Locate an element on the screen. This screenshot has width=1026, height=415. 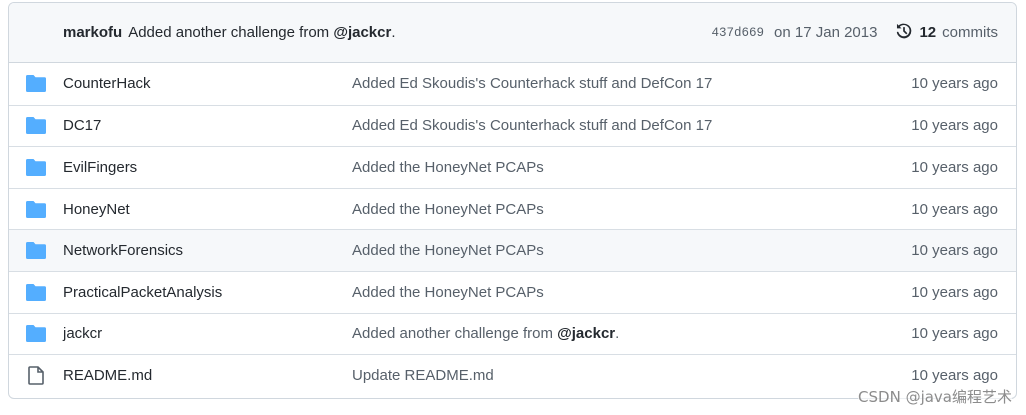
file-name-link: DC17 is located at coordinates (207, 125).